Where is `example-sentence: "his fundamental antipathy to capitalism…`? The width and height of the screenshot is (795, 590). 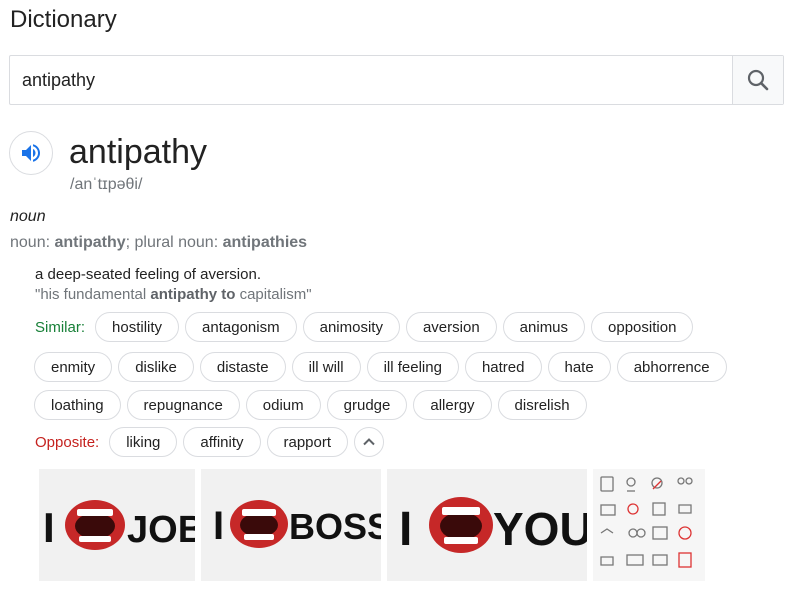 example-sentence: "his fundamental antipathy to capitalism… is located at coordinates (173, 294).